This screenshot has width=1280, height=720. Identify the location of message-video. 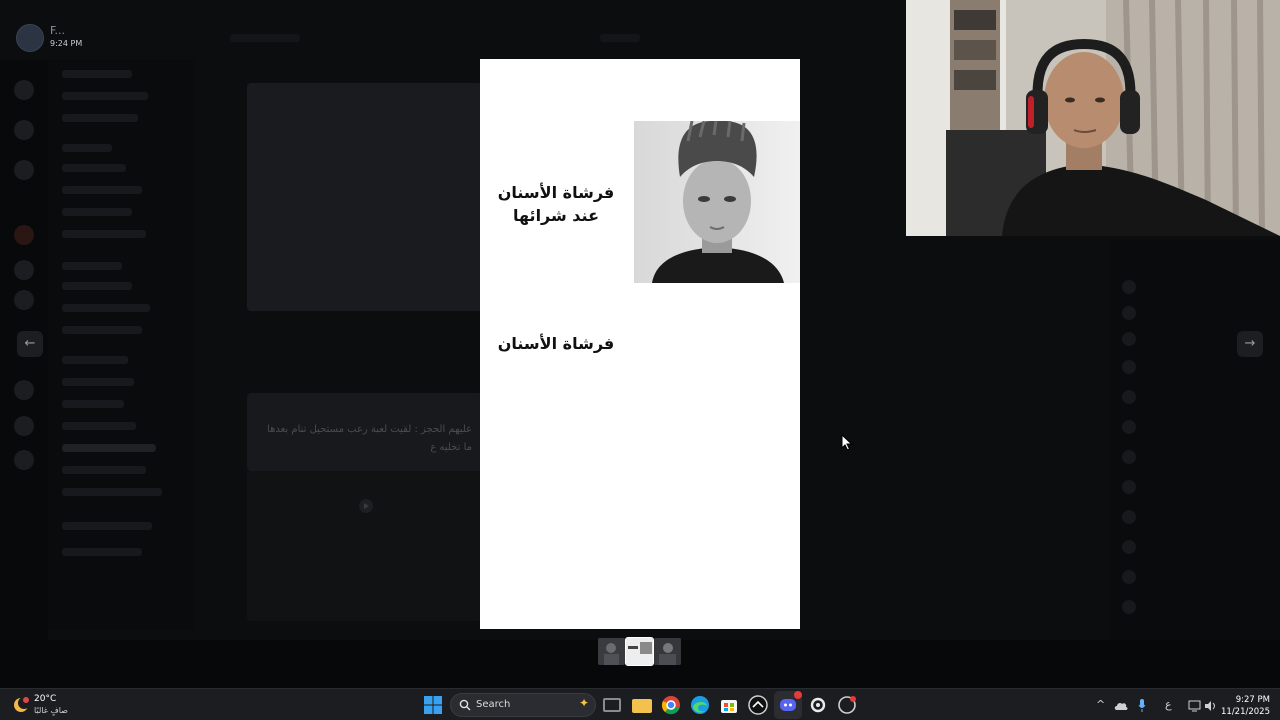
(364, 546).